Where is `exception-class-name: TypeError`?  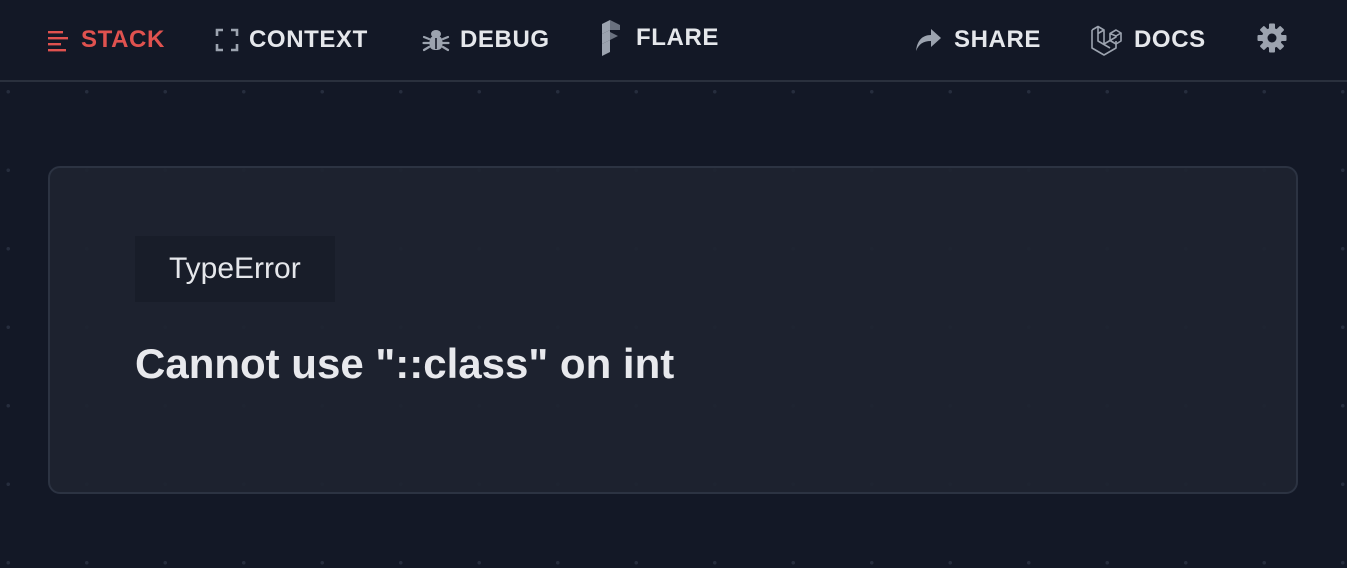 exception-class-name: TypeError is located at coordinates (235, 268).